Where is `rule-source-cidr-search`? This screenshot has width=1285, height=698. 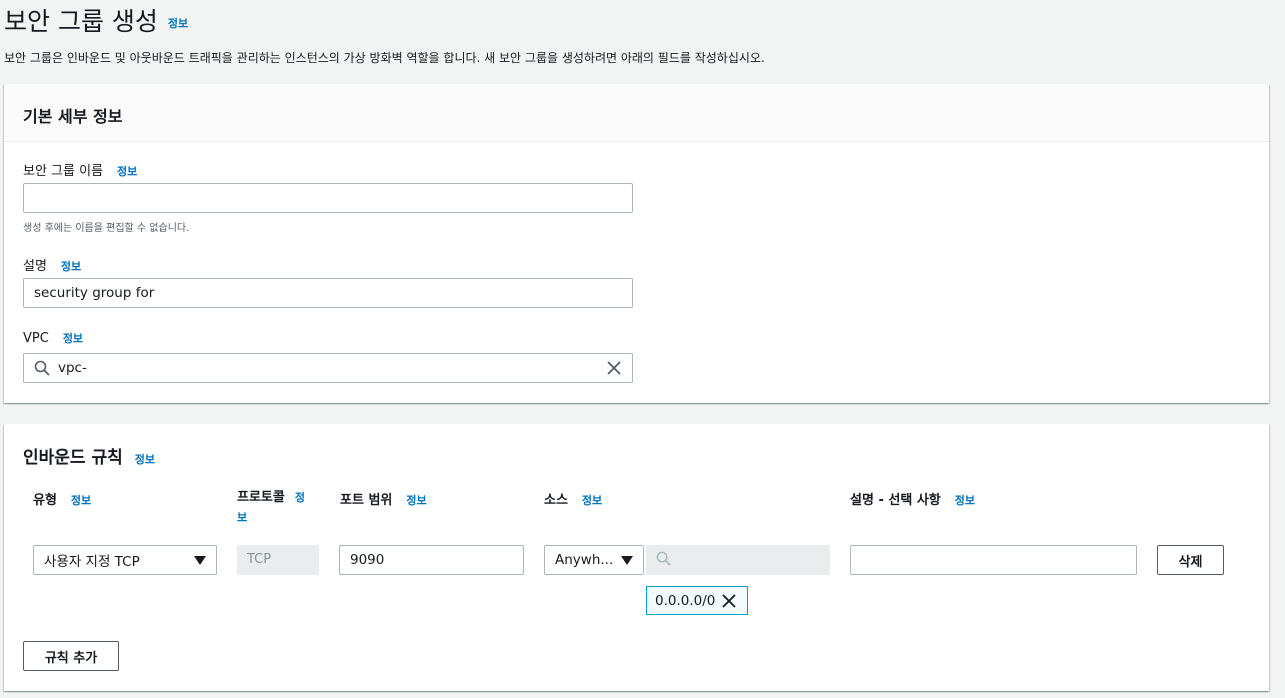 rule-source-cidr-search is located at coordinates (738, 560).